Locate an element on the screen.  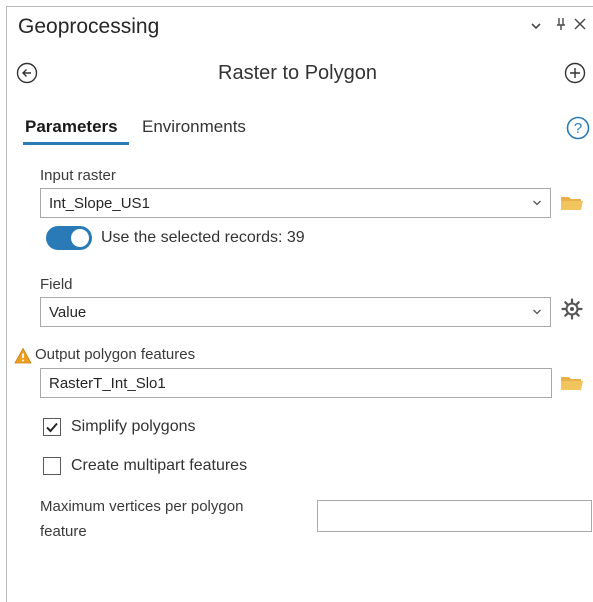
field-settings-button is located at coordinates (572, 309).